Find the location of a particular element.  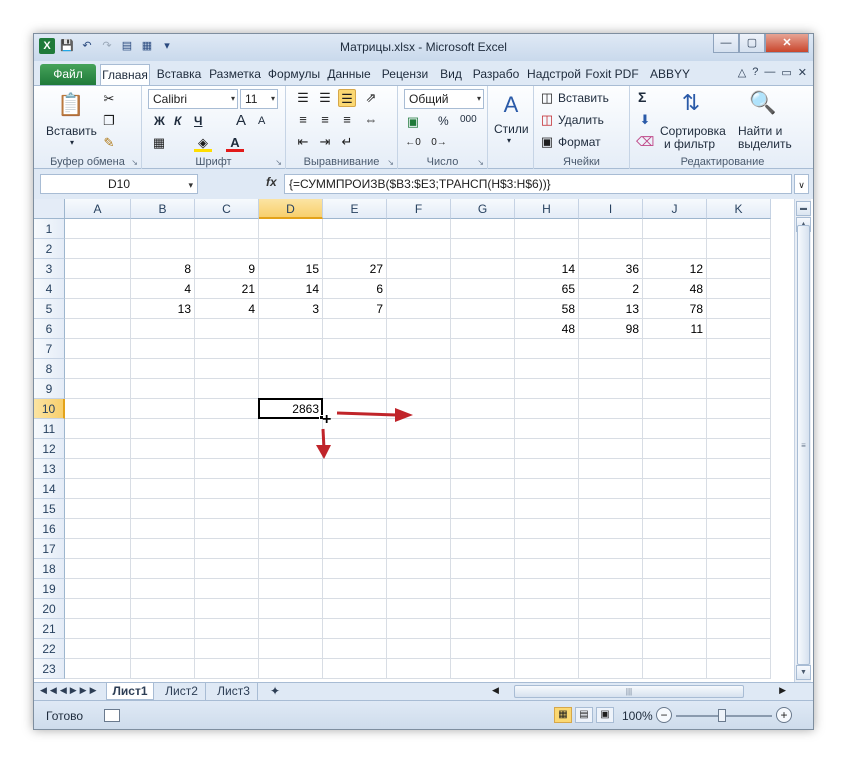

doc-close-icon: ✕ is located at coordinates (802, 72).